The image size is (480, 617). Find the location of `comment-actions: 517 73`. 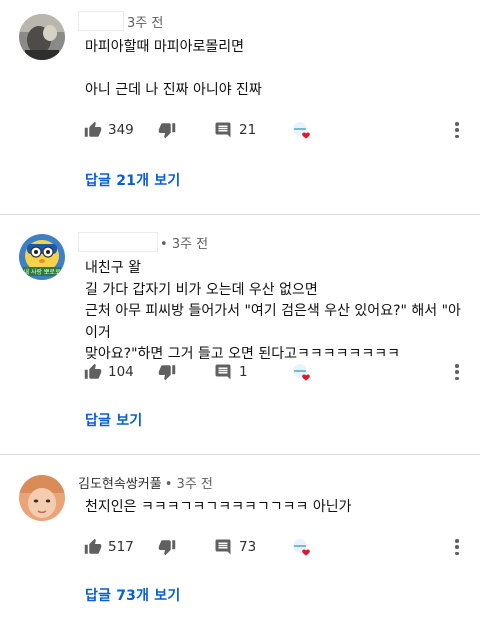

comment-actions: 517 73 is located at coordinates (240, 547).